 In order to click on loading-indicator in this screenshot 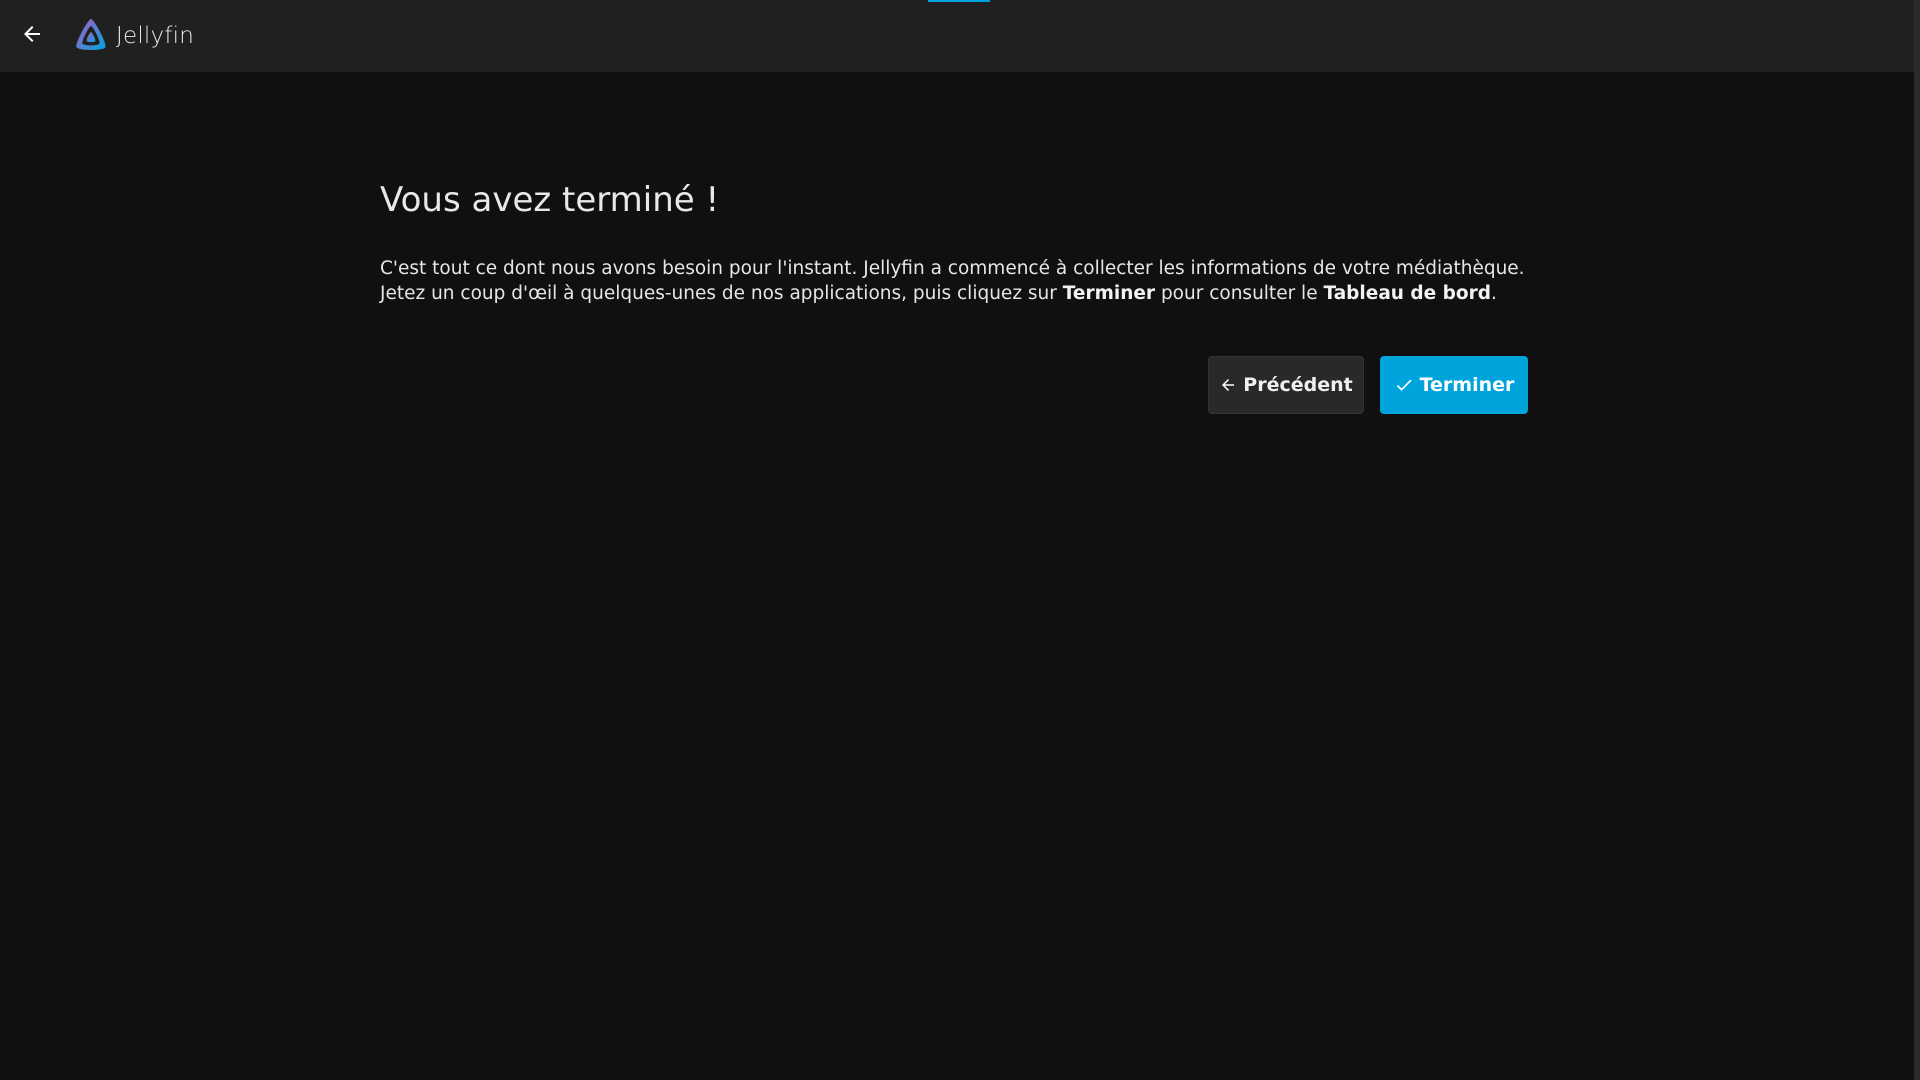, I will do `click(959, 1)`.